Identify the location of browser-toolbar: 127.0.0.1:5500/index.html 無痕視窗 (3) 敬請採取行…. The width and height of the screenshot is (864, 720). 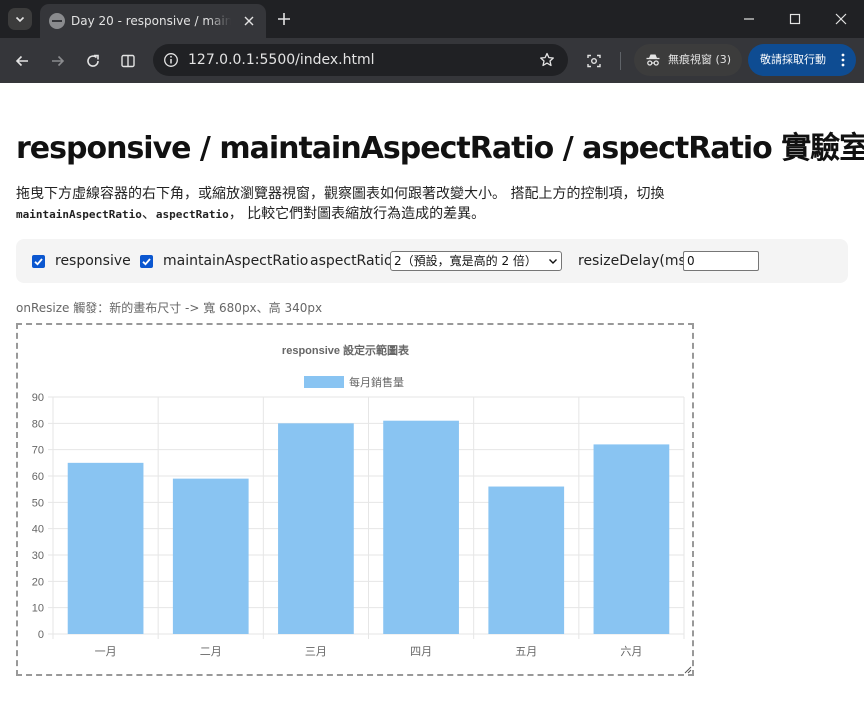
(432, 60).